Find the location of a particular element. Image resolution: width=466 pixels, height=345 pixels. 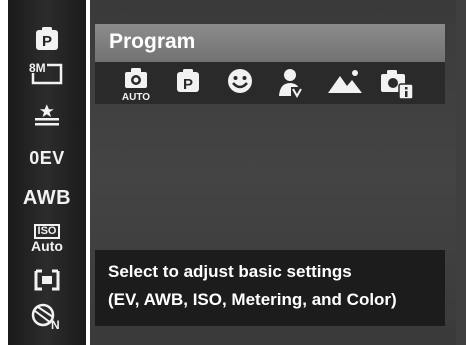

landscape-mode-icon is located at coordinates (345, 81).